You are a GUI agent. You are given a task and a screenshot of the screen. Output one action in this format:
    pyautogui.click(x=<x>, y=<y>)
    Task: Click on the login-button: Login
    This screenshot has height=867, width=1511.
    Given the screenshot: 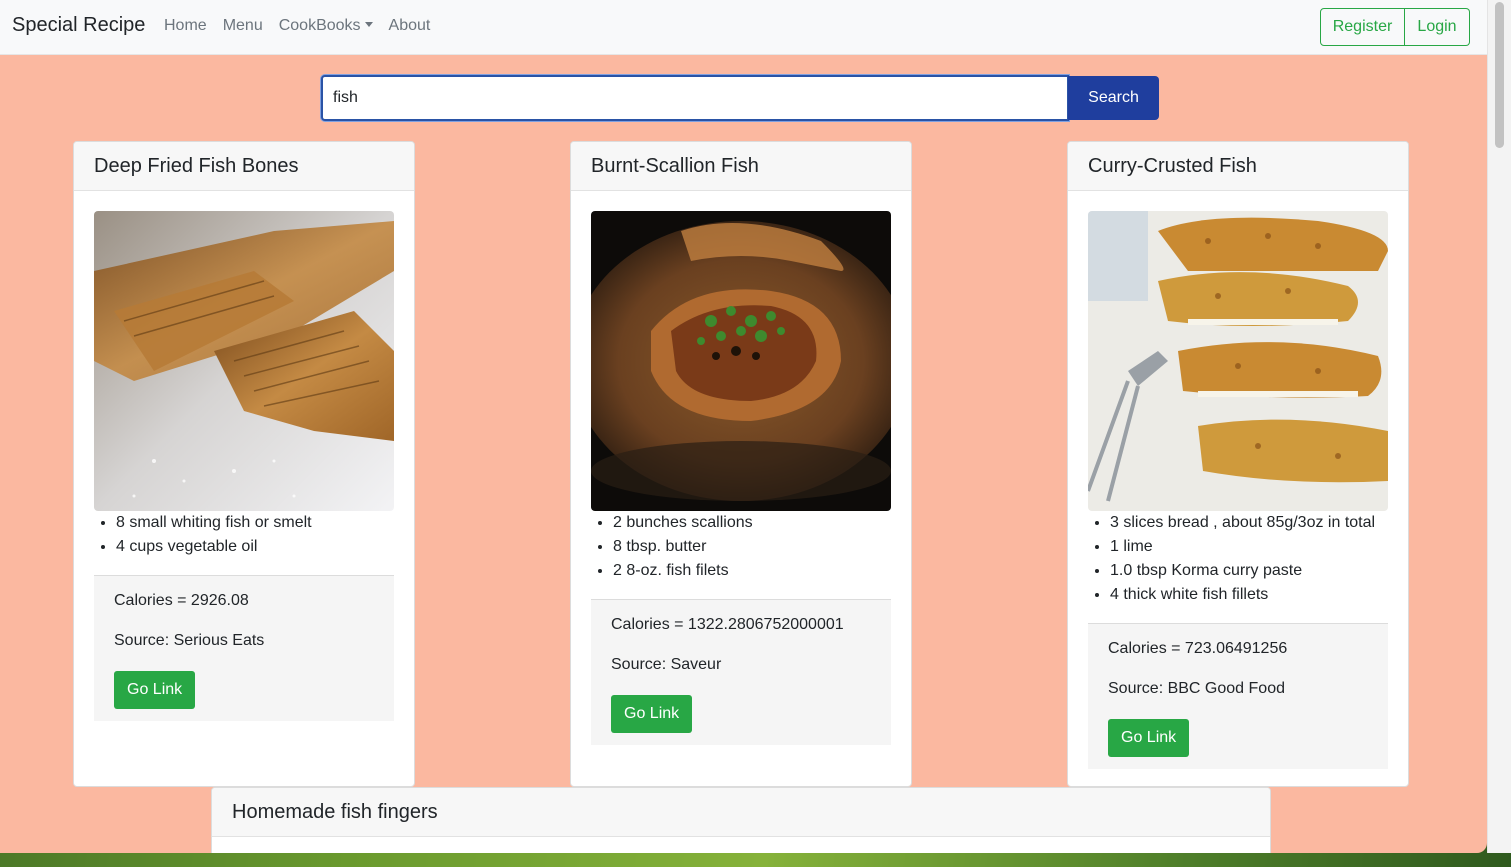 What is the action you would take?
    pyautogui.click(x=1437, y=27)
    